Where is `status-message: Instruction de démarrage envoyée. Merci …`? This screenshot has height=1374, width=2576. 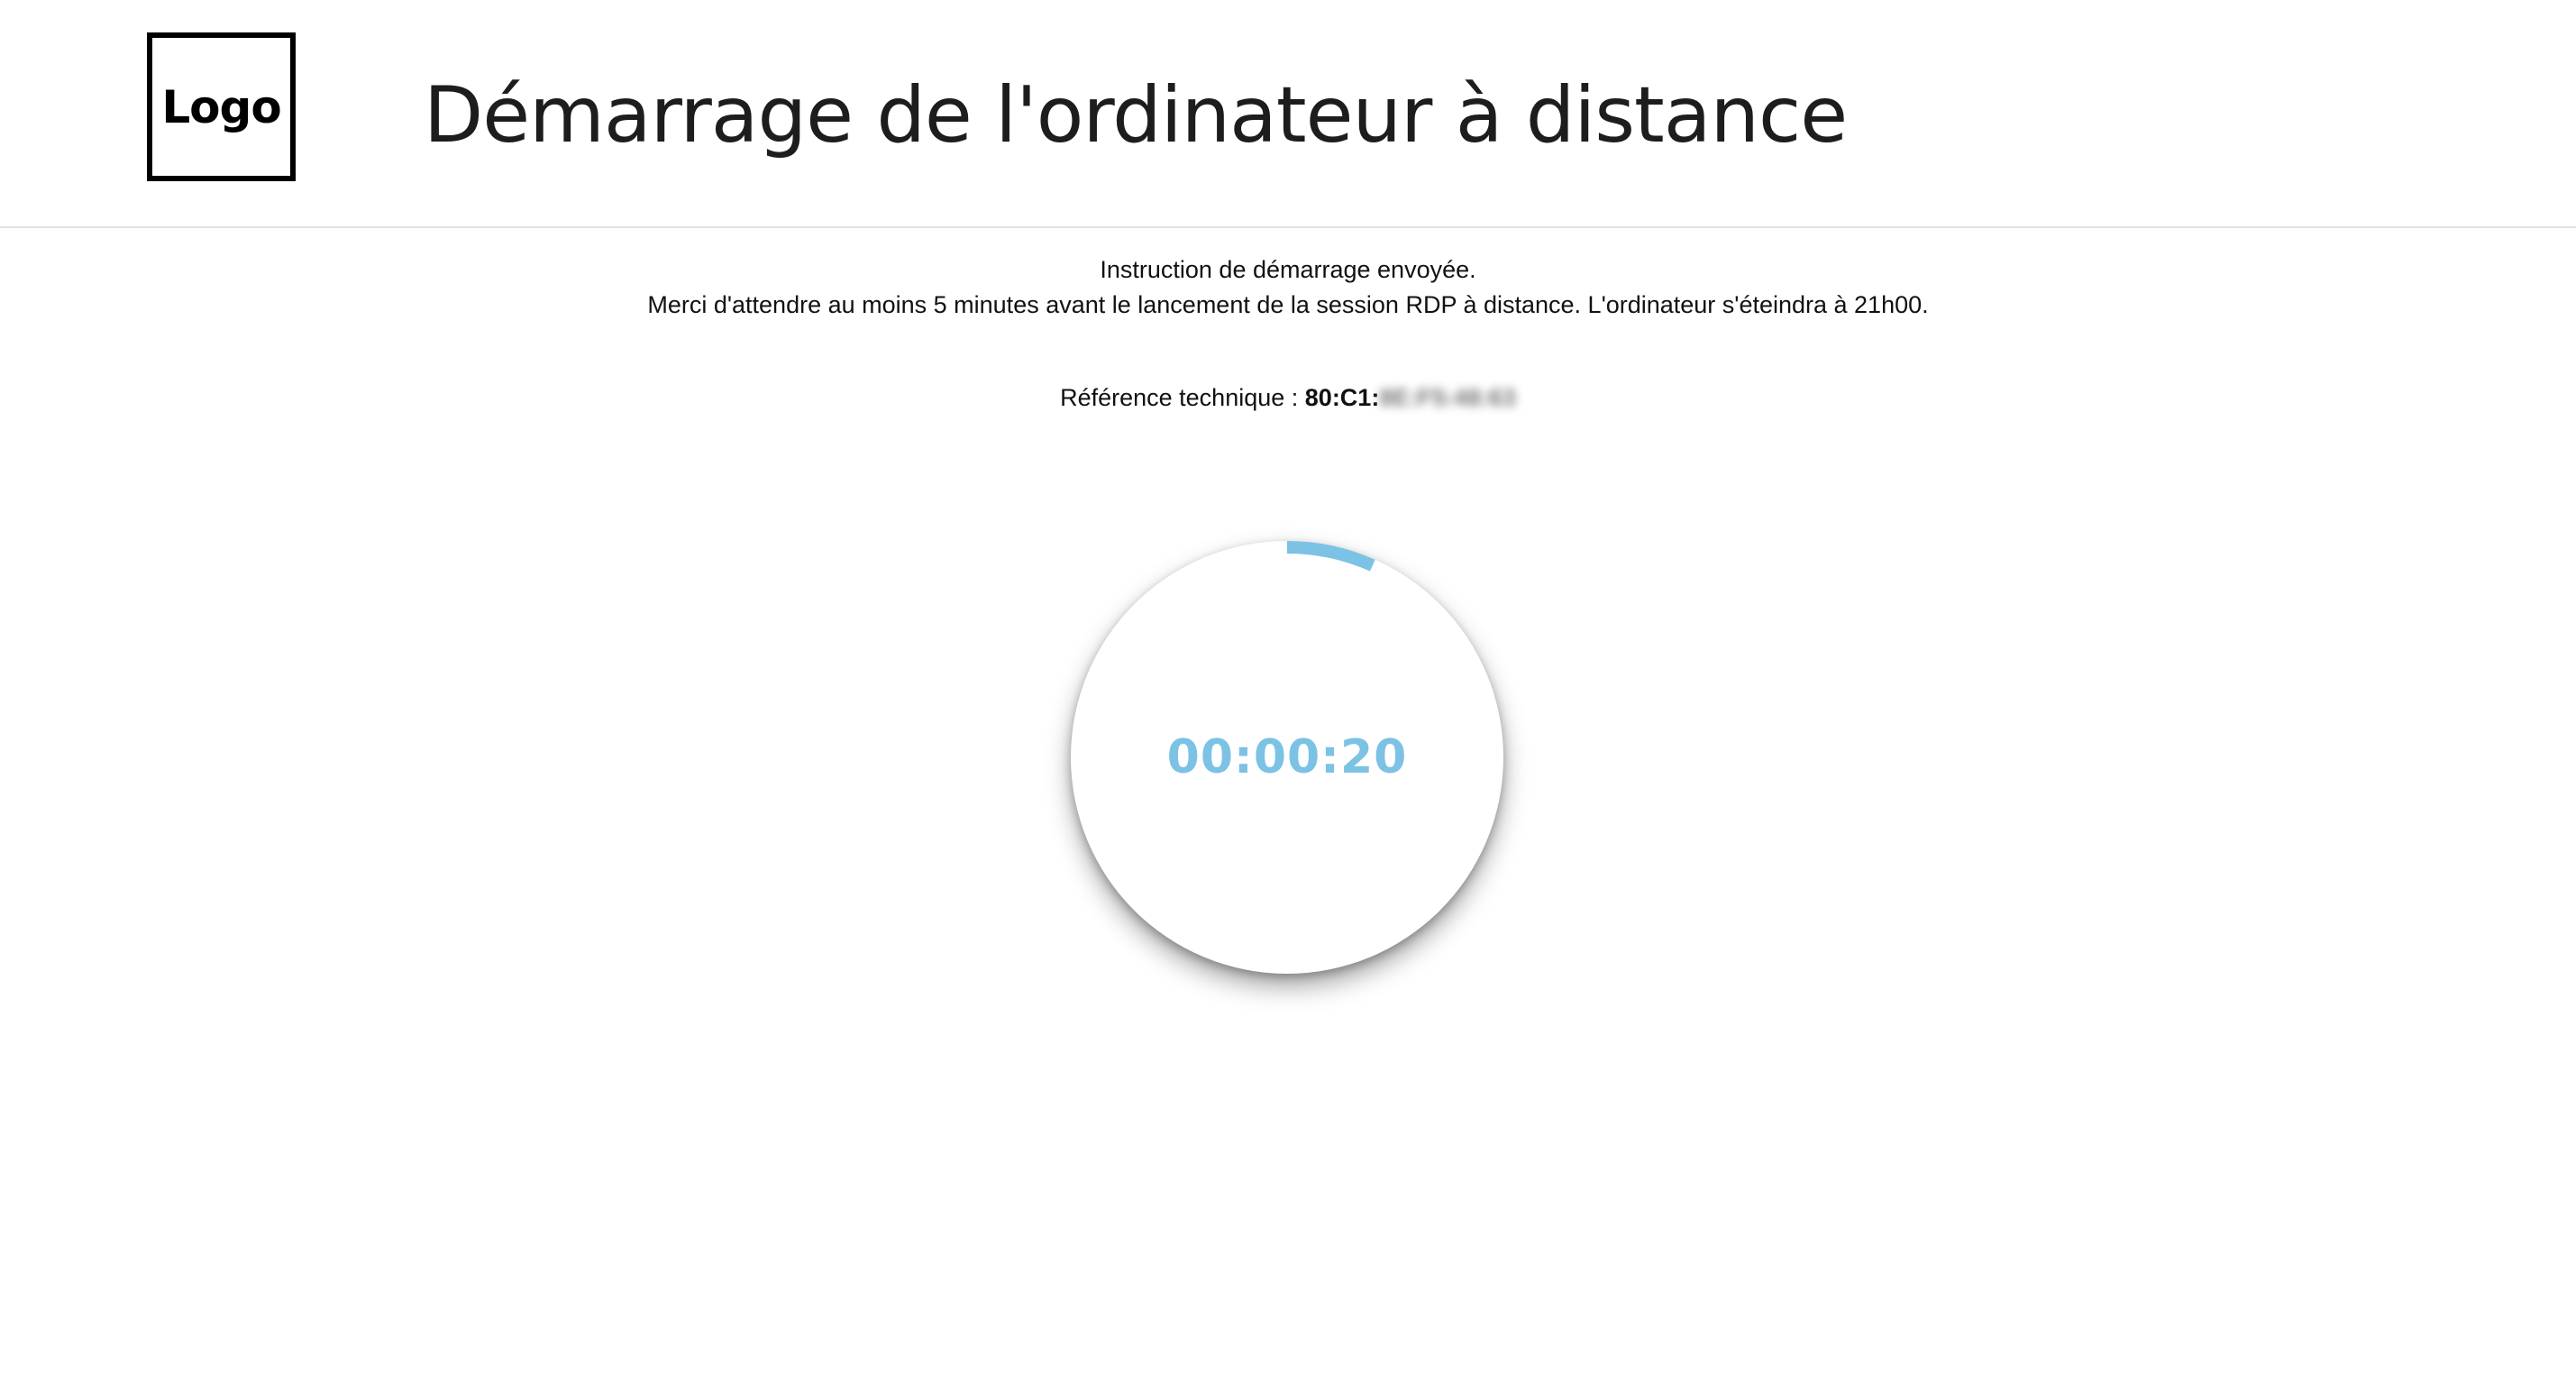 status-message: Instruction de démarrage envoyée. Merci … is located at coordinates (1288, 287).